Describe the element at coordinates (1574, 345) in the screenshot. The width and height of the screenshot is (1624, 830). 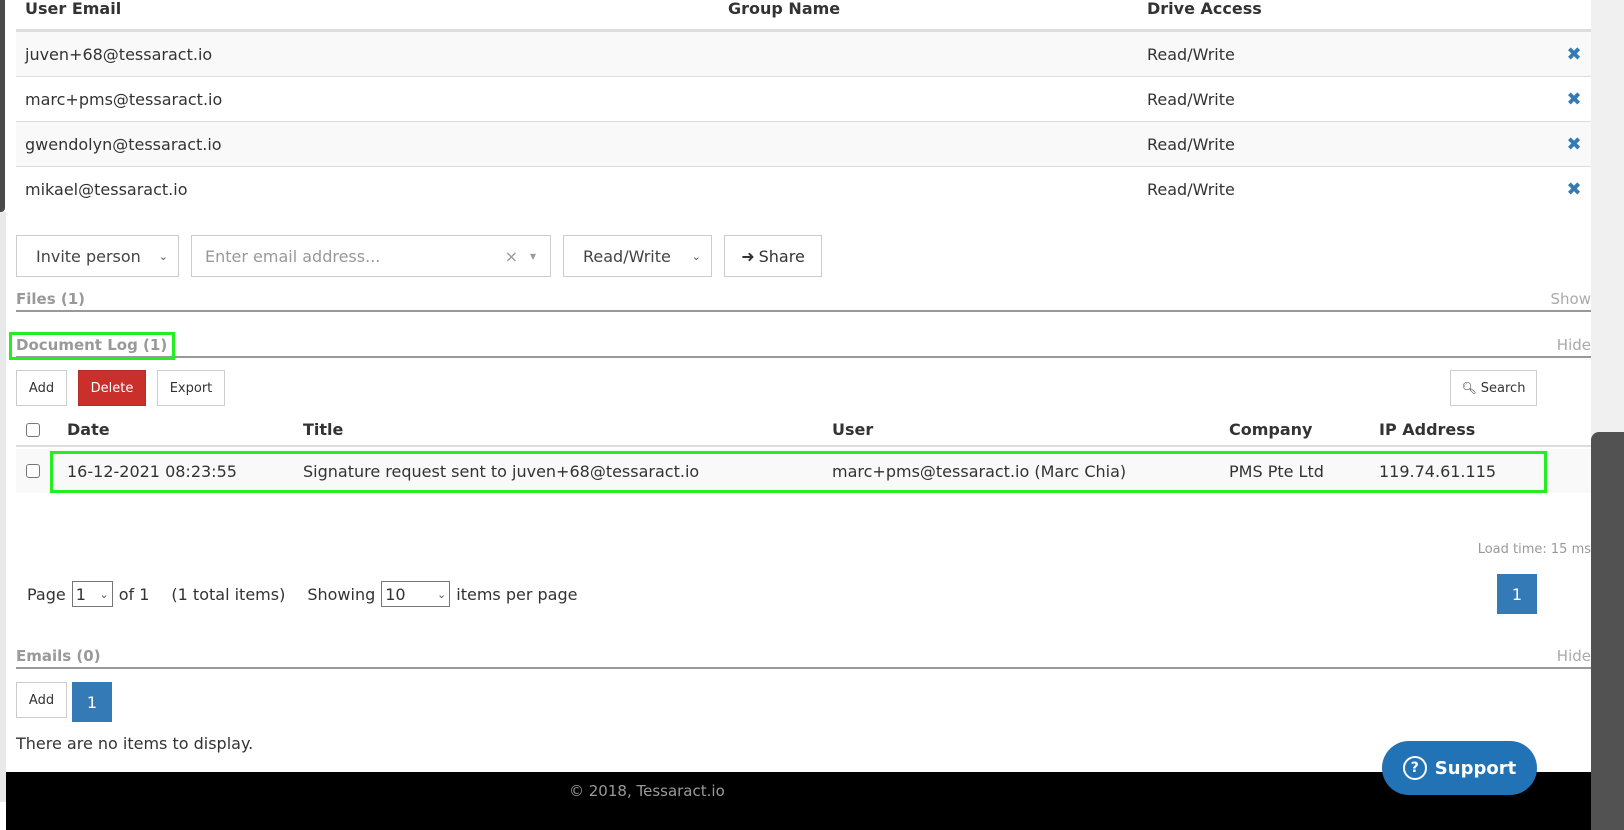
I see `document-log-hide-toggle: Hide` at that location.